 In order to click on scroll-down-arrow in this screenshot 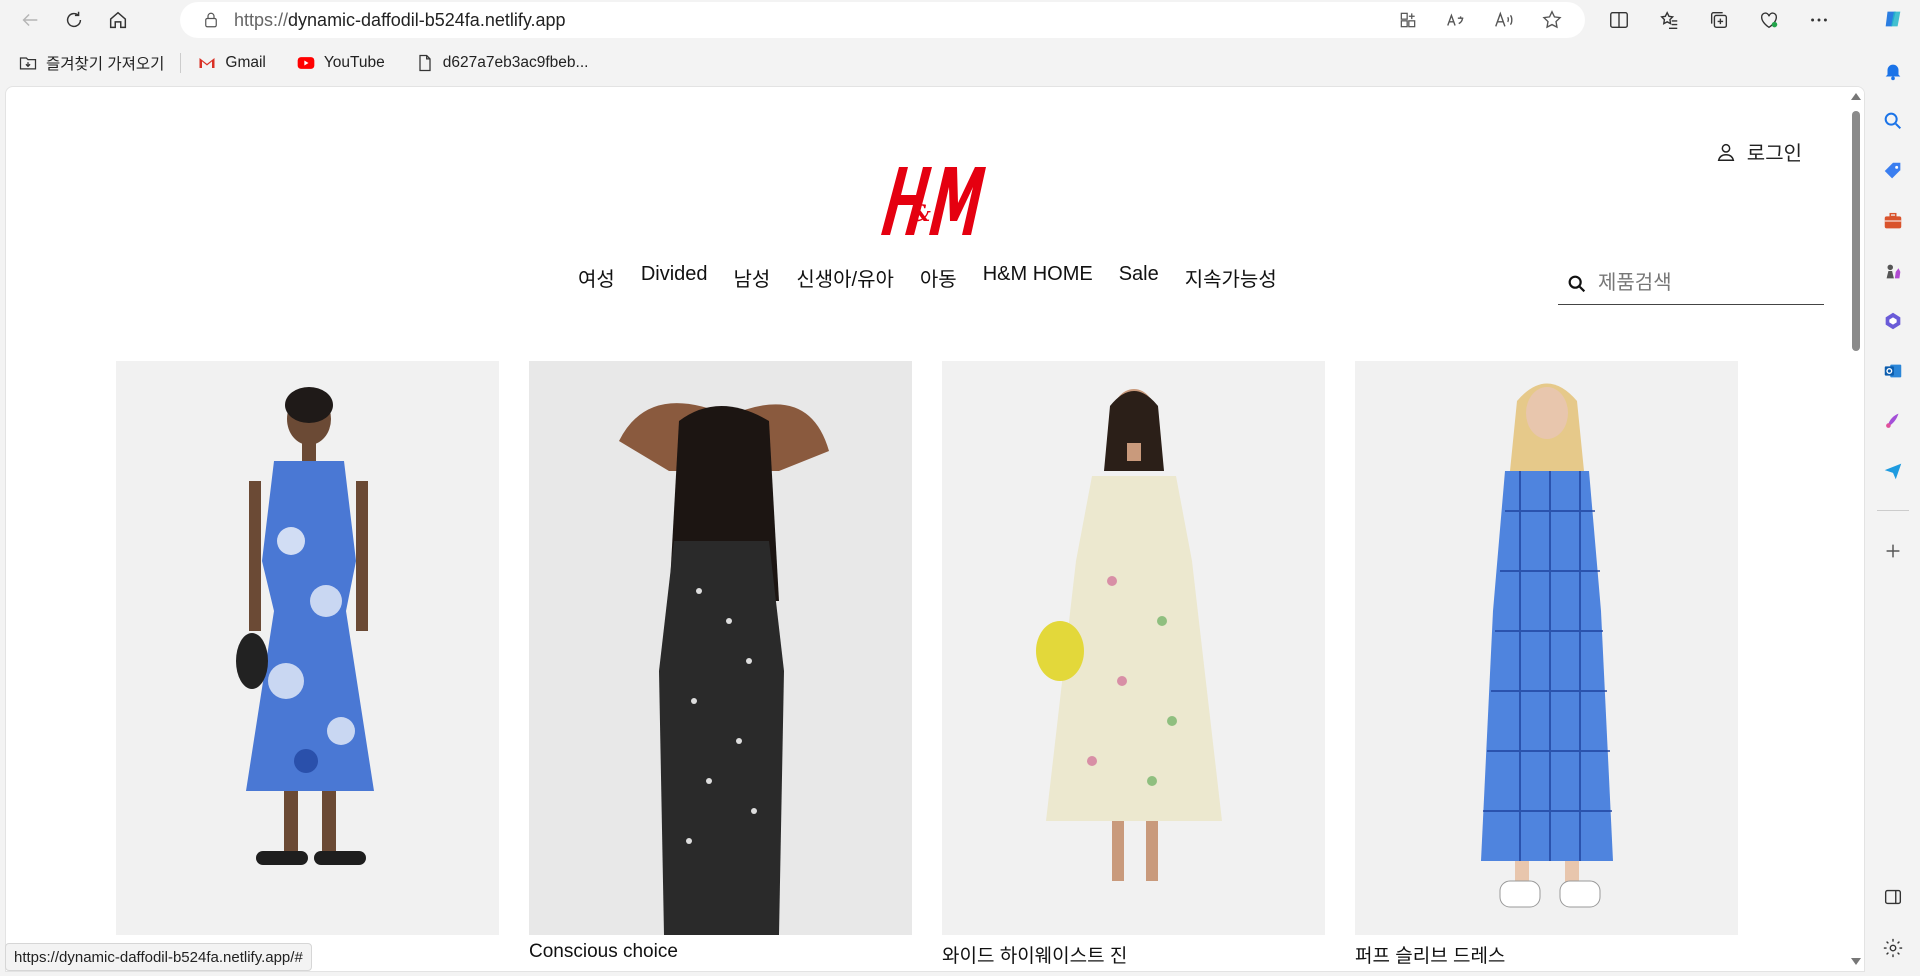, I will do `click(1856, 961)`.